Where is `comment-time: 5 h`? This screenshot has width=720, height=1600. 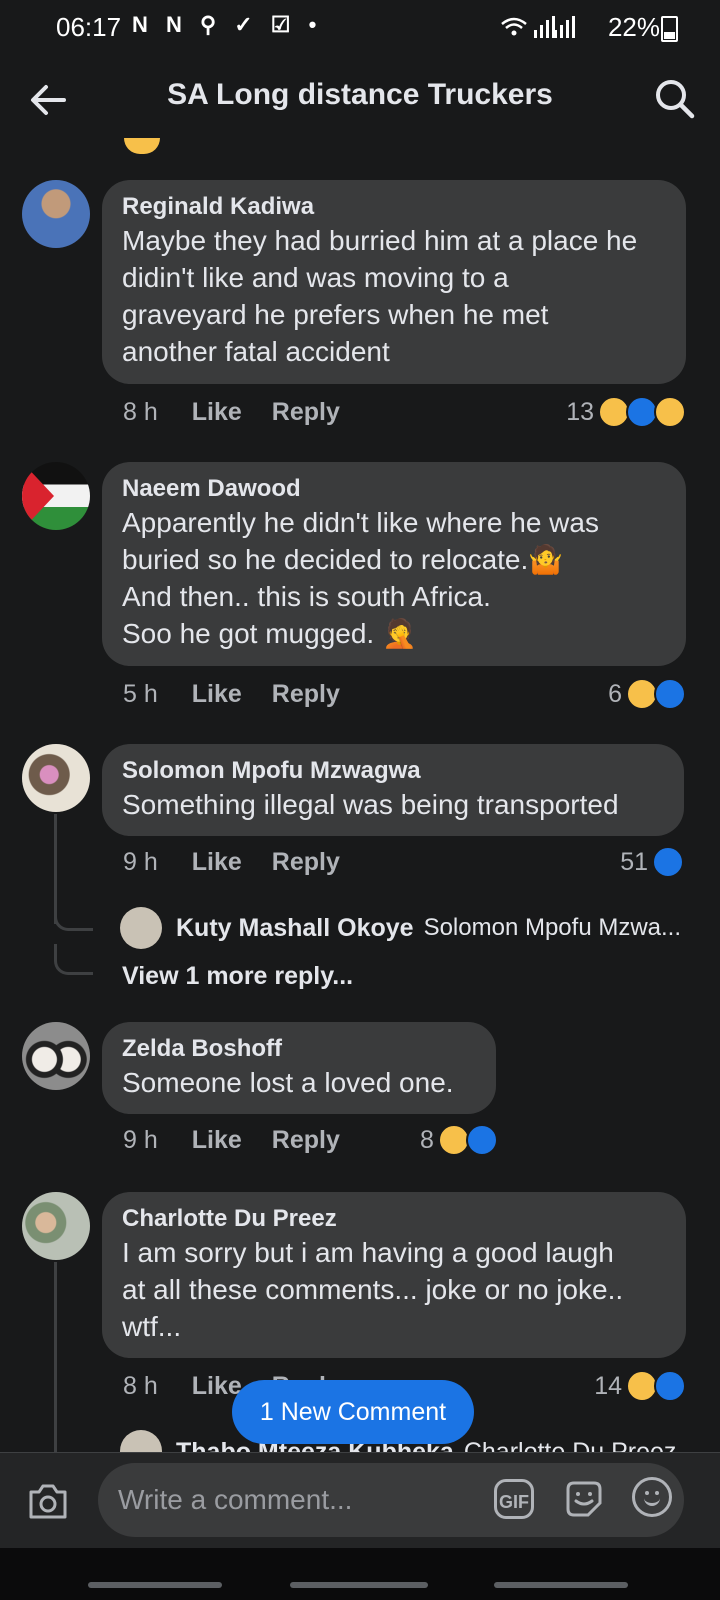
comment-time: 5 h is located at coordinates (140, 694).